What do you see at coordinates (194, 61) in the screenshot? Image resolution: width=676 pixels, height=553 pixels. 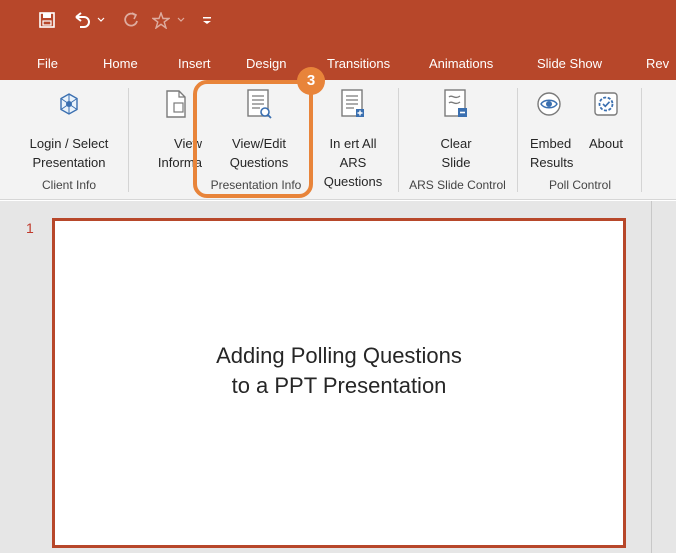 I see `tab-insert: Insert` at bounding box center [194, 61].